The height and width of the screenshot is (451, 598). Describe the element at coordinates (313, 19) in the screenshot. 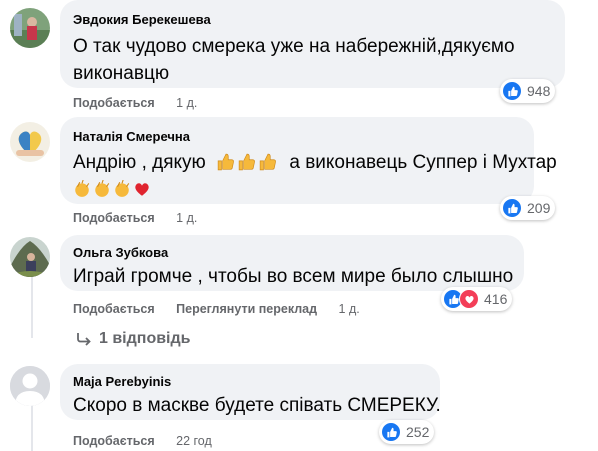

I see `comment-author: Эвдокия Берекешева` at that location.